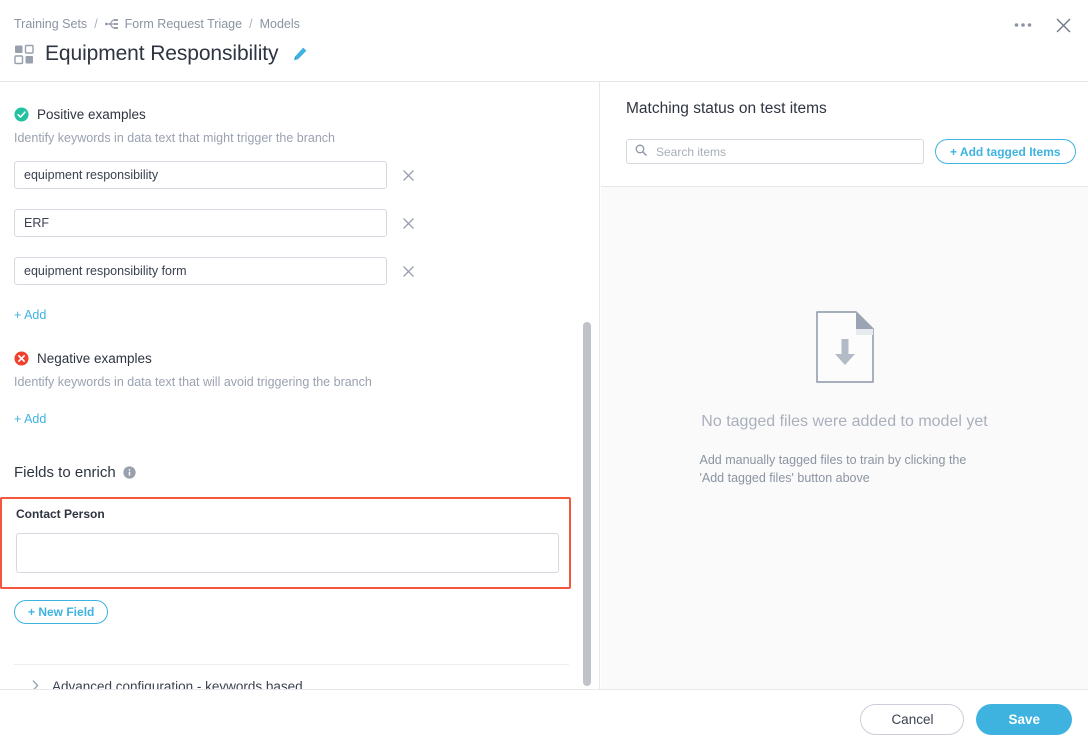 The image size is (1088, 741). I want to click on advanced-configuration-row: Advanced configuration - keywords based, so click(299, 677).